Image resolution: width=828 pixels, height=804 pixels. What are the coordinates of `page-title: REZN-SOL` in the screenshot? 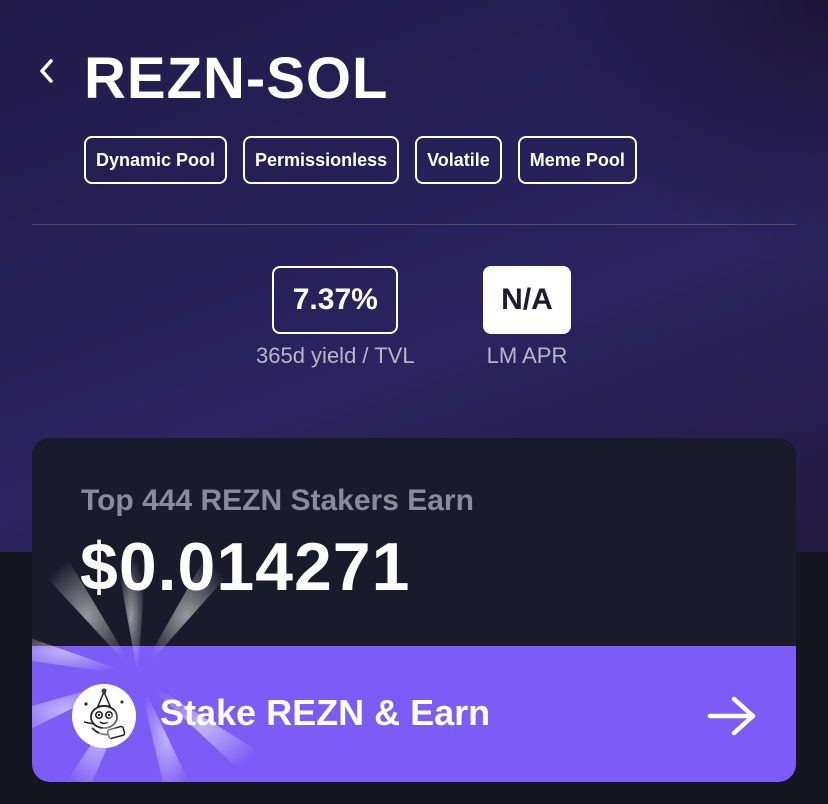 It's located at (236, 78).